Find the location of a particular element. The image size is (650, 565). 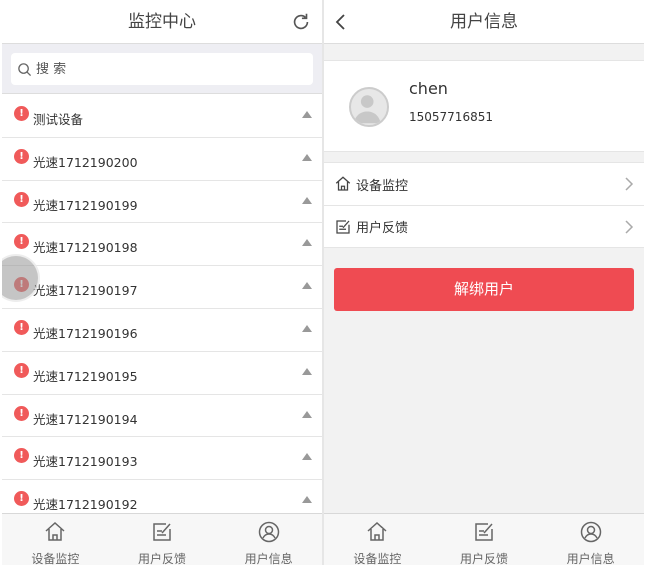

list-item: ! 光速1712190195 is located at coordinates (162, 373).